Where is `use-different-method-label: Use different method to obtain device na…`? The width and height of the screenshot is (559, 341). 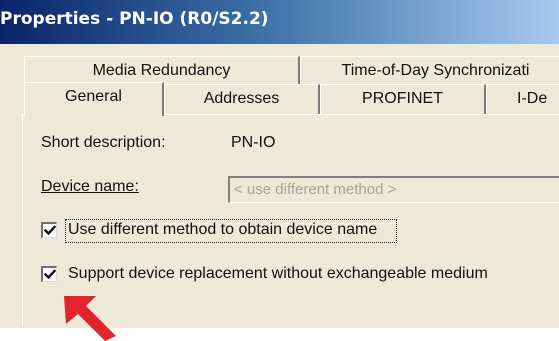 use-different-method-label: Use different method to obtain device na… is located at coordinates (222, 230).